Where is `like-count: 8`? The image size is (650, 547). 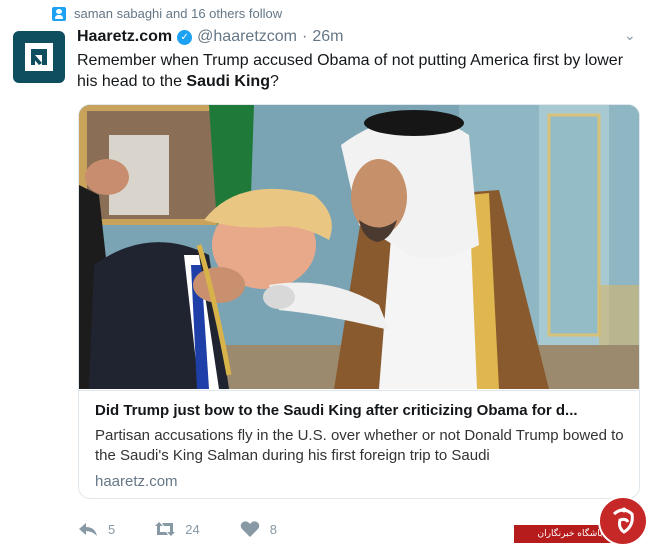 like-count: 8 is located at coordinates (273, 529).